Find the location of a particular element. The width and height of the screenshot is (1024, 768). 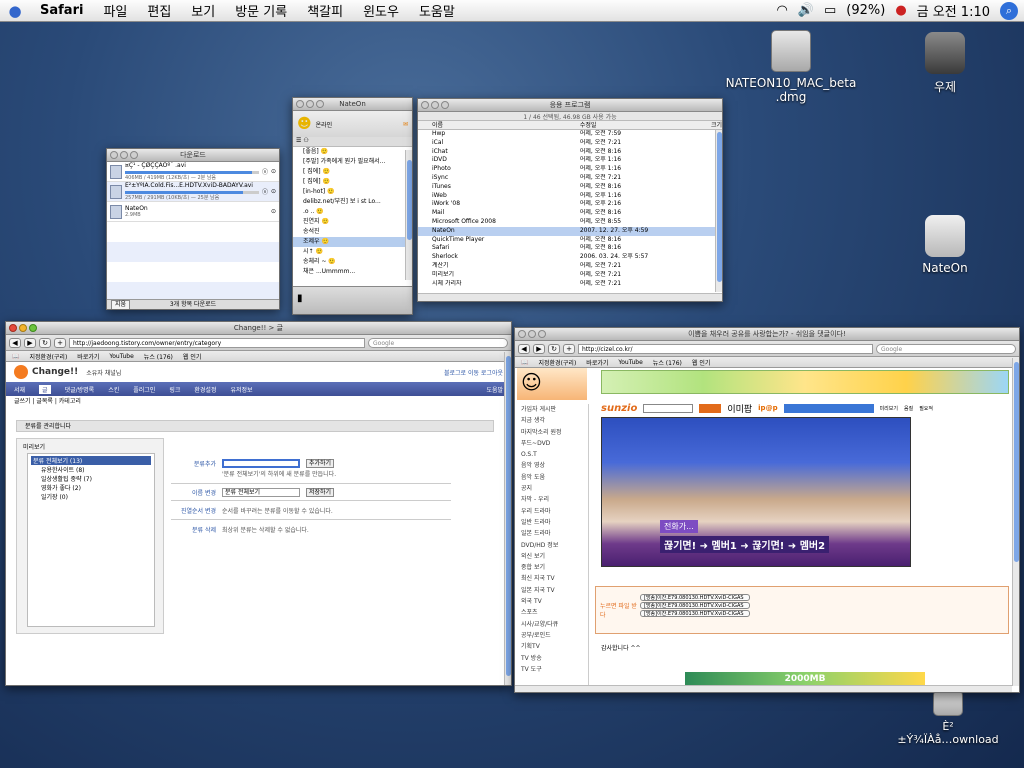

video-frame: 전화가... 끊기면! ➜ 멤버1 ➜ 끊기면! ➜ 멤버2 is located at coordinates (756, 492).